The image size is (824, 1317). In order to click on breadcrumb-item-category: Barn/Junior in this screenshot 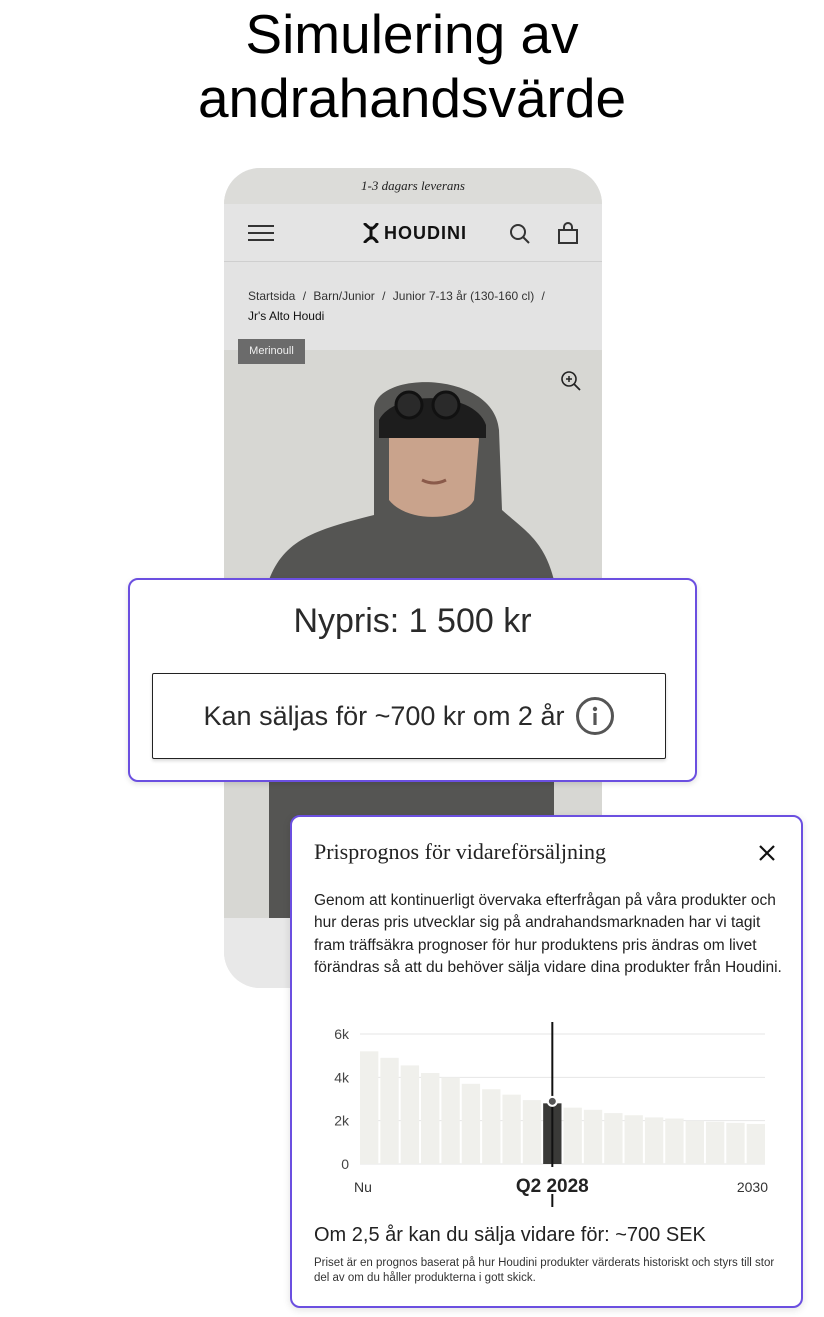, I will do `click(343, 296)`.